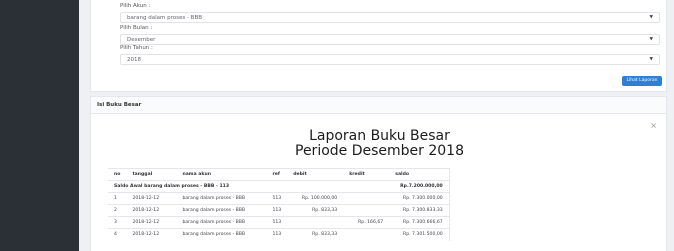 The image size is (674, 251). I want to click on report-title: Laporan Buku Besar, so click(379, 136).